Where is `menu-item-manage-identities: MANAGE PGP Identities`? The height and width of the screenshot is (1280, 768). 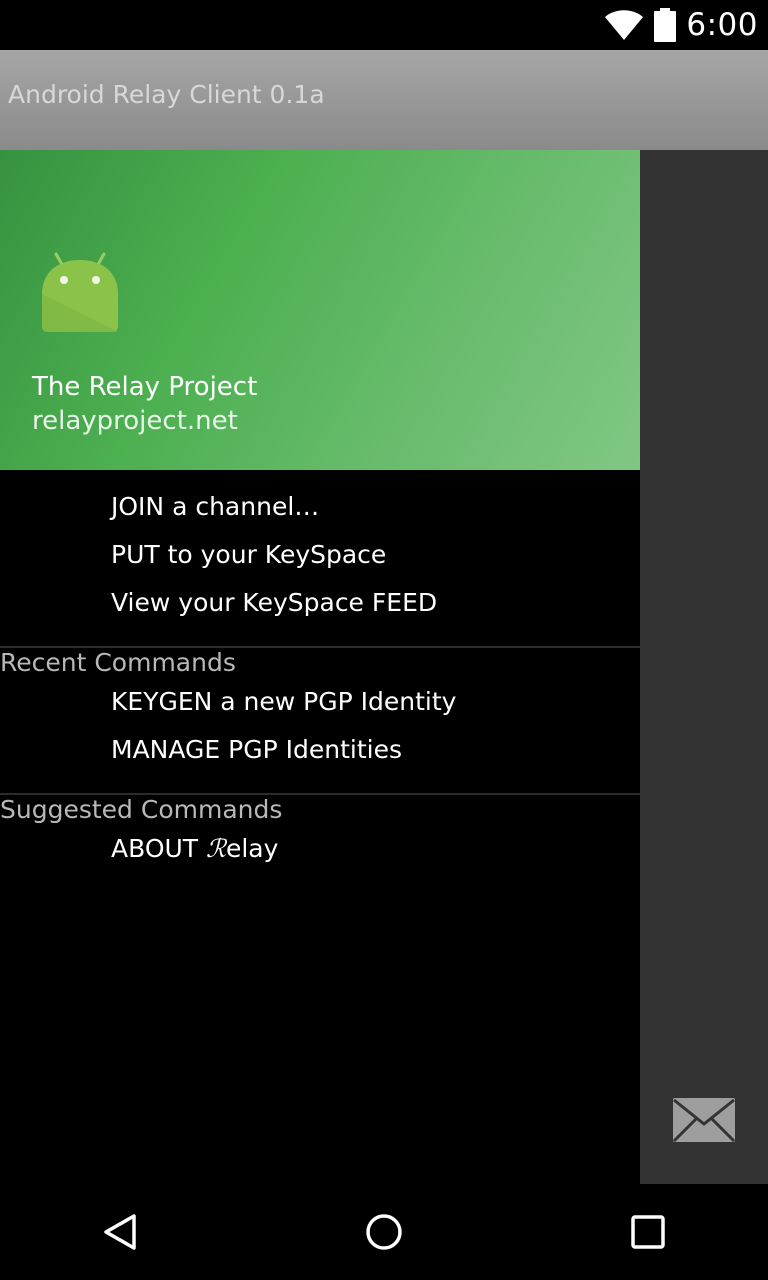
menu-item-manage-identities: MANAGE PGP Identities is located at coordinates (256, 749).